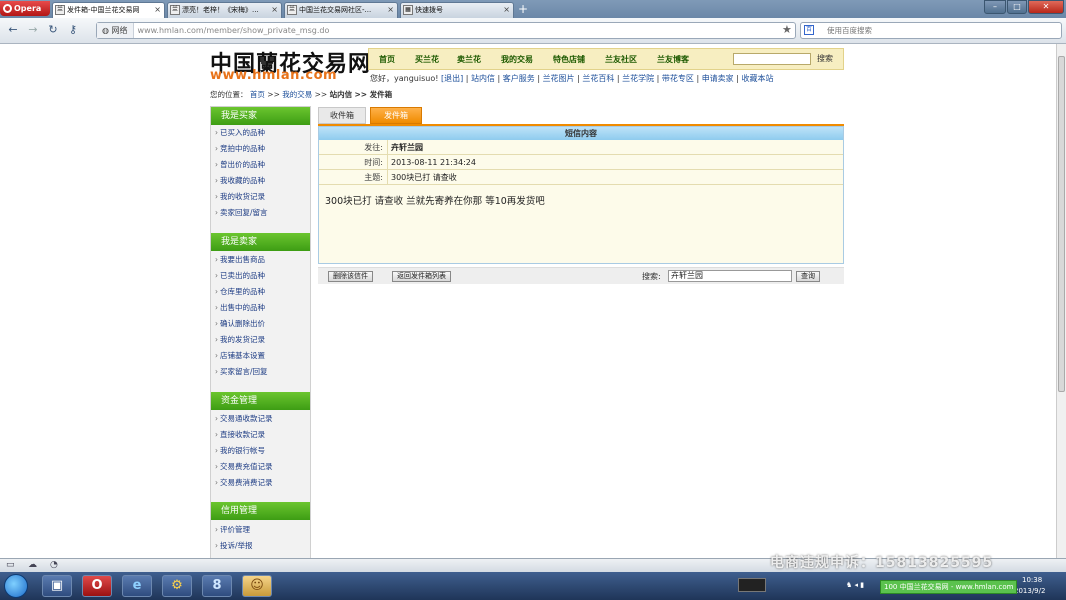 This screenshot has height=600, width=1066. What do you see at coordinates (224, 10) in the screenshot?
I see `tab-songmei: 兰漂亮！老梓！《宋梅》... ×` at bounding box center [224, 10].